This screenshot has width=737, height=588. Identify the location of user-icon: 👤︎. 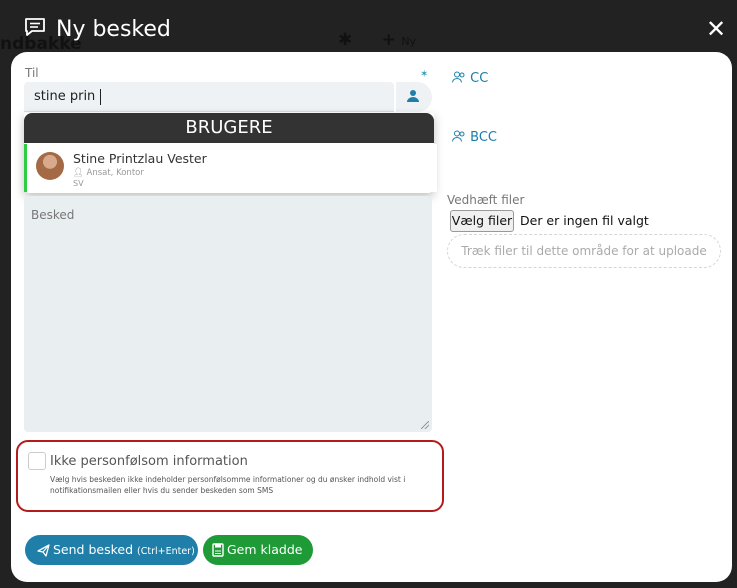
(78, 173).